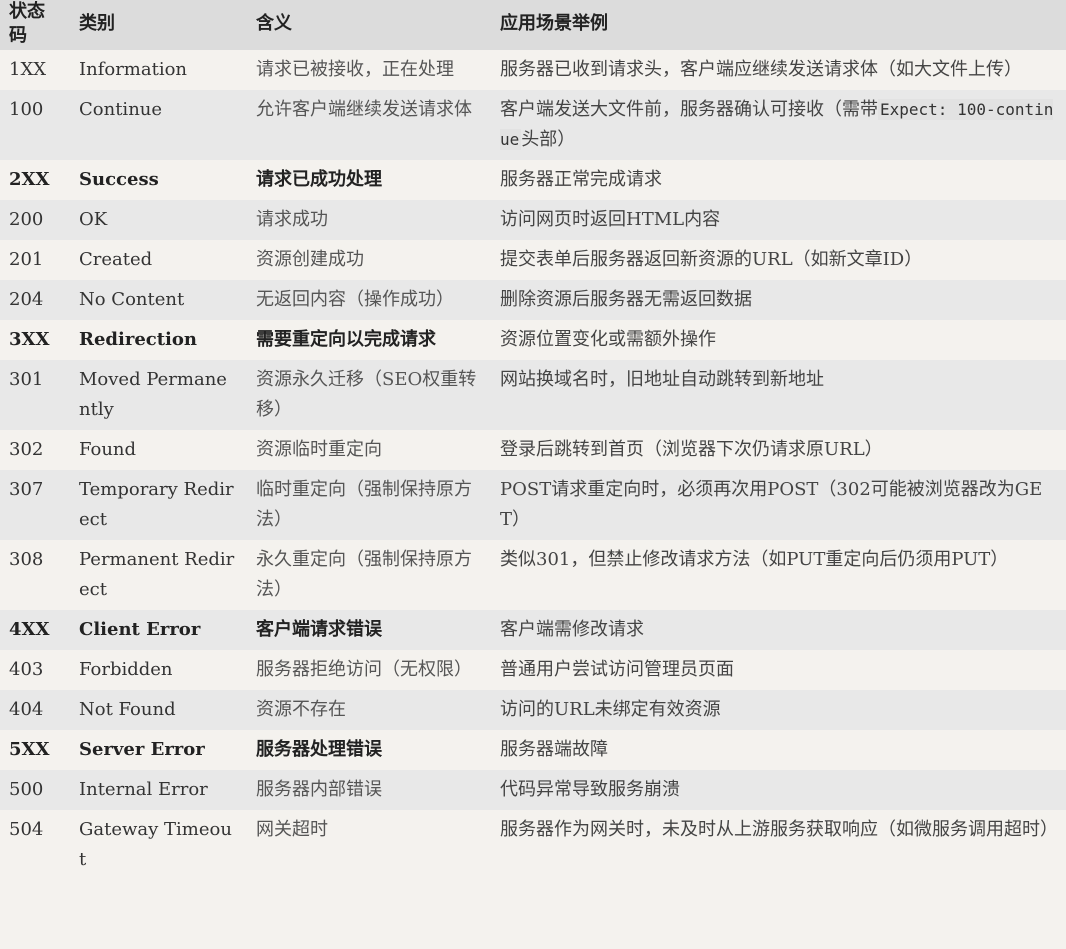 Image resolution: width=1066 pixels, height=949 pixels. Describe the element at coordinates (158, 790) in the screenshot. I see `cell-name: Internal Error` at that location.